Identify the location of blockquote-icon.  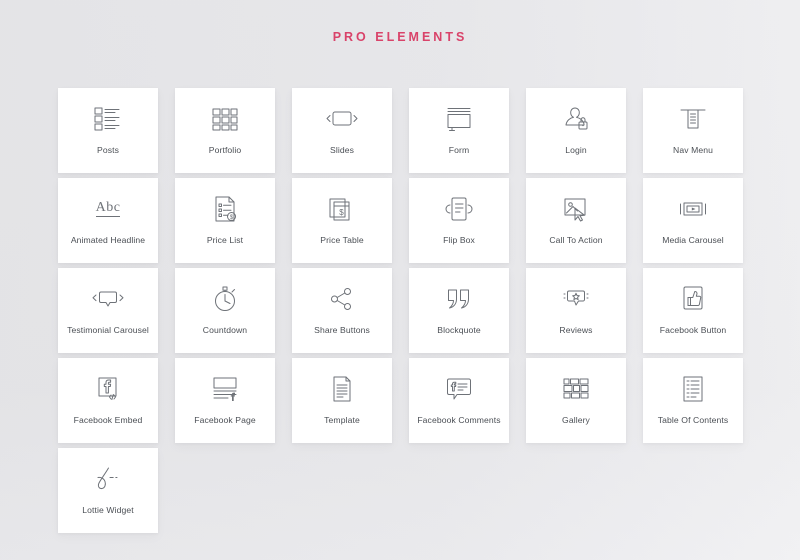
(459, 299).